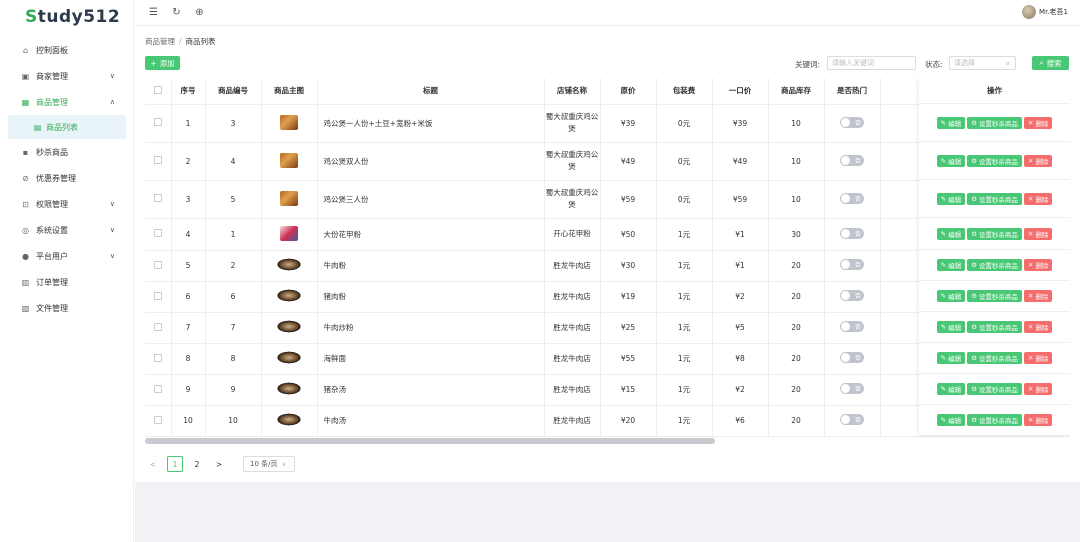  What do you see at coordinates (160, 41) in the screenshot?
I see `breadcrumb-parent: 商品管理` at bounding box center [160, 41].